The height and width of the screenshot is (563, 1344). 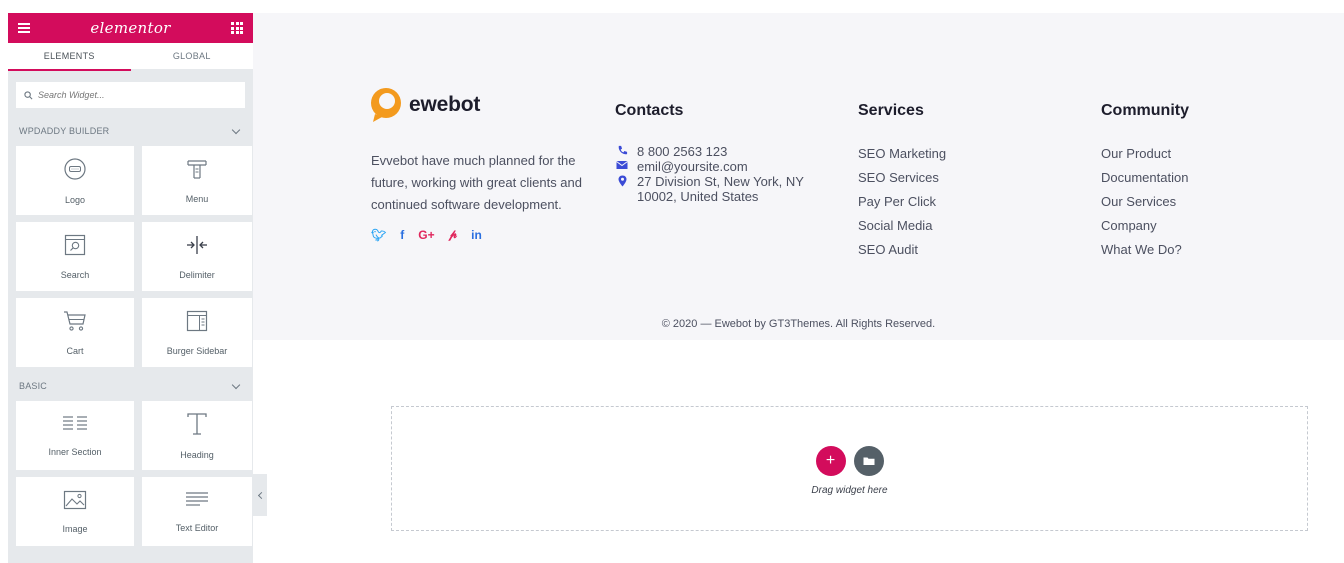 What do you see at coordinates (1145, 249) in the screenshot?
I see `community-link: What We Do?` at bounding box center [1145, 249].